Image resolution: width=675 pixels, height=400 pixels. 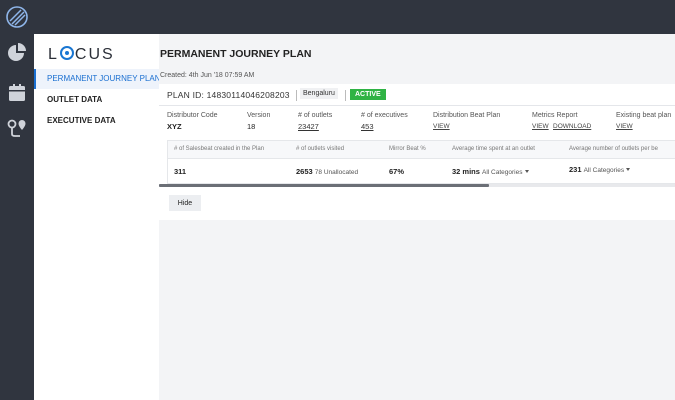 What do you see at coordinates (644, 115) in the screenshot?
I see `existing-beat-plan-label: Existing beat plan` at bounding box center [644, 115].